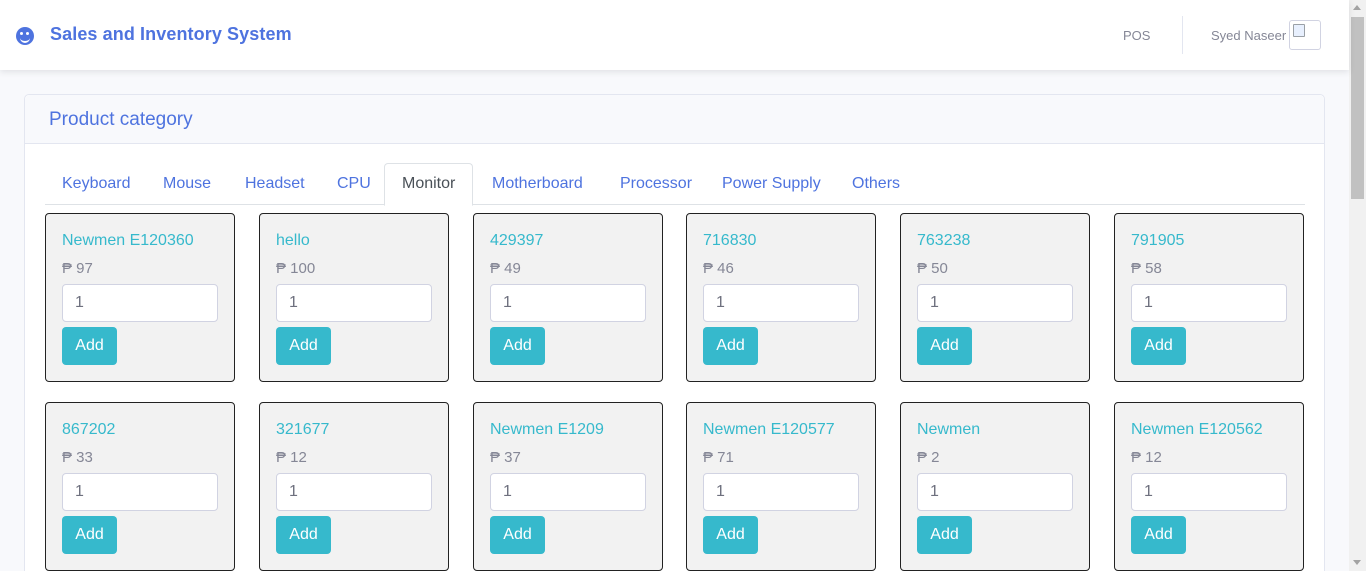 The width and height of the screenshot is (1366, 571). Describe the element at coordinates (656, 184) in the screenshot. I see `tab-processor: Processor` at that location.